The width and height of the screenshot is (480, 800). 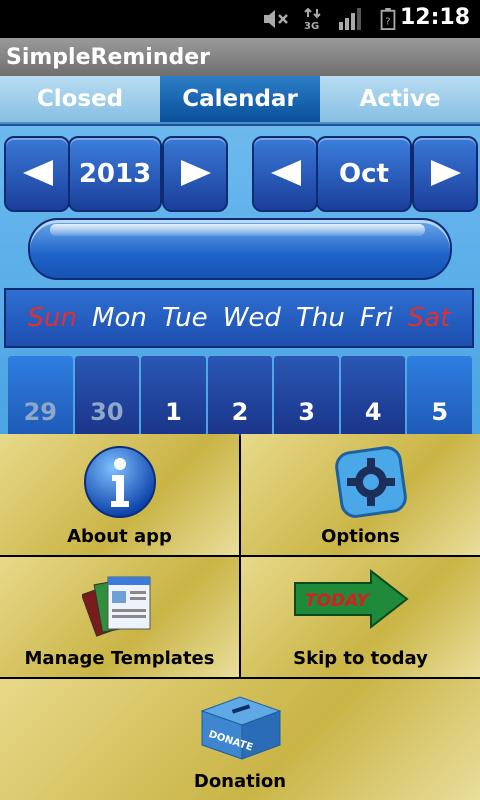 I want to click on skip-to-today-button: TODAY Skip to today, so click(x=360, y=617).